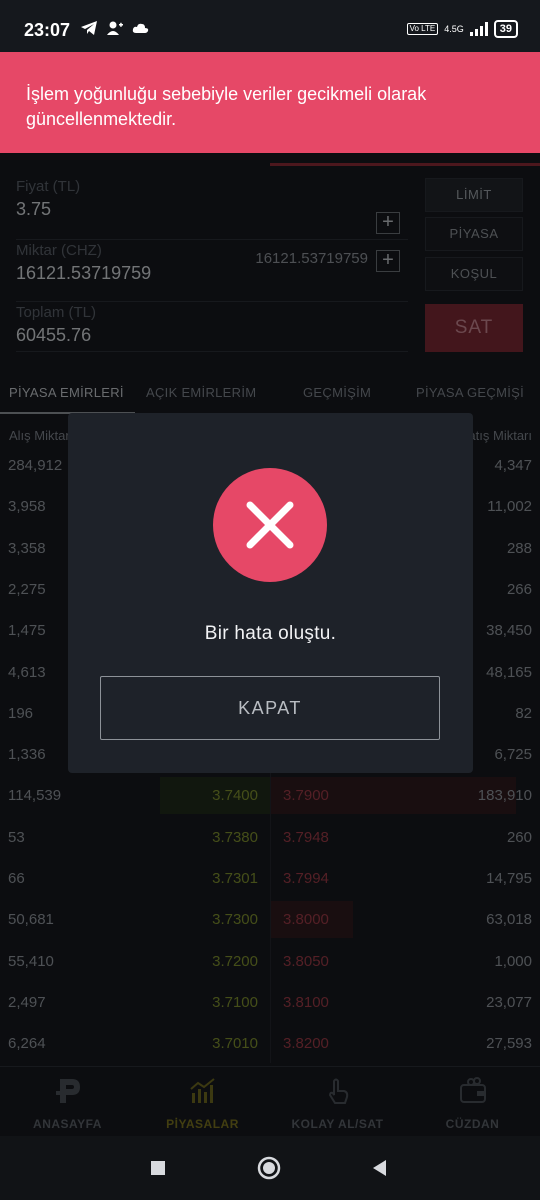 The height and width of the screenshot is (1200, 540). What do you see at coordinates (505, 29) in the screenshot?
I see `battery-icon: 39` at bounding box center [505, 29].